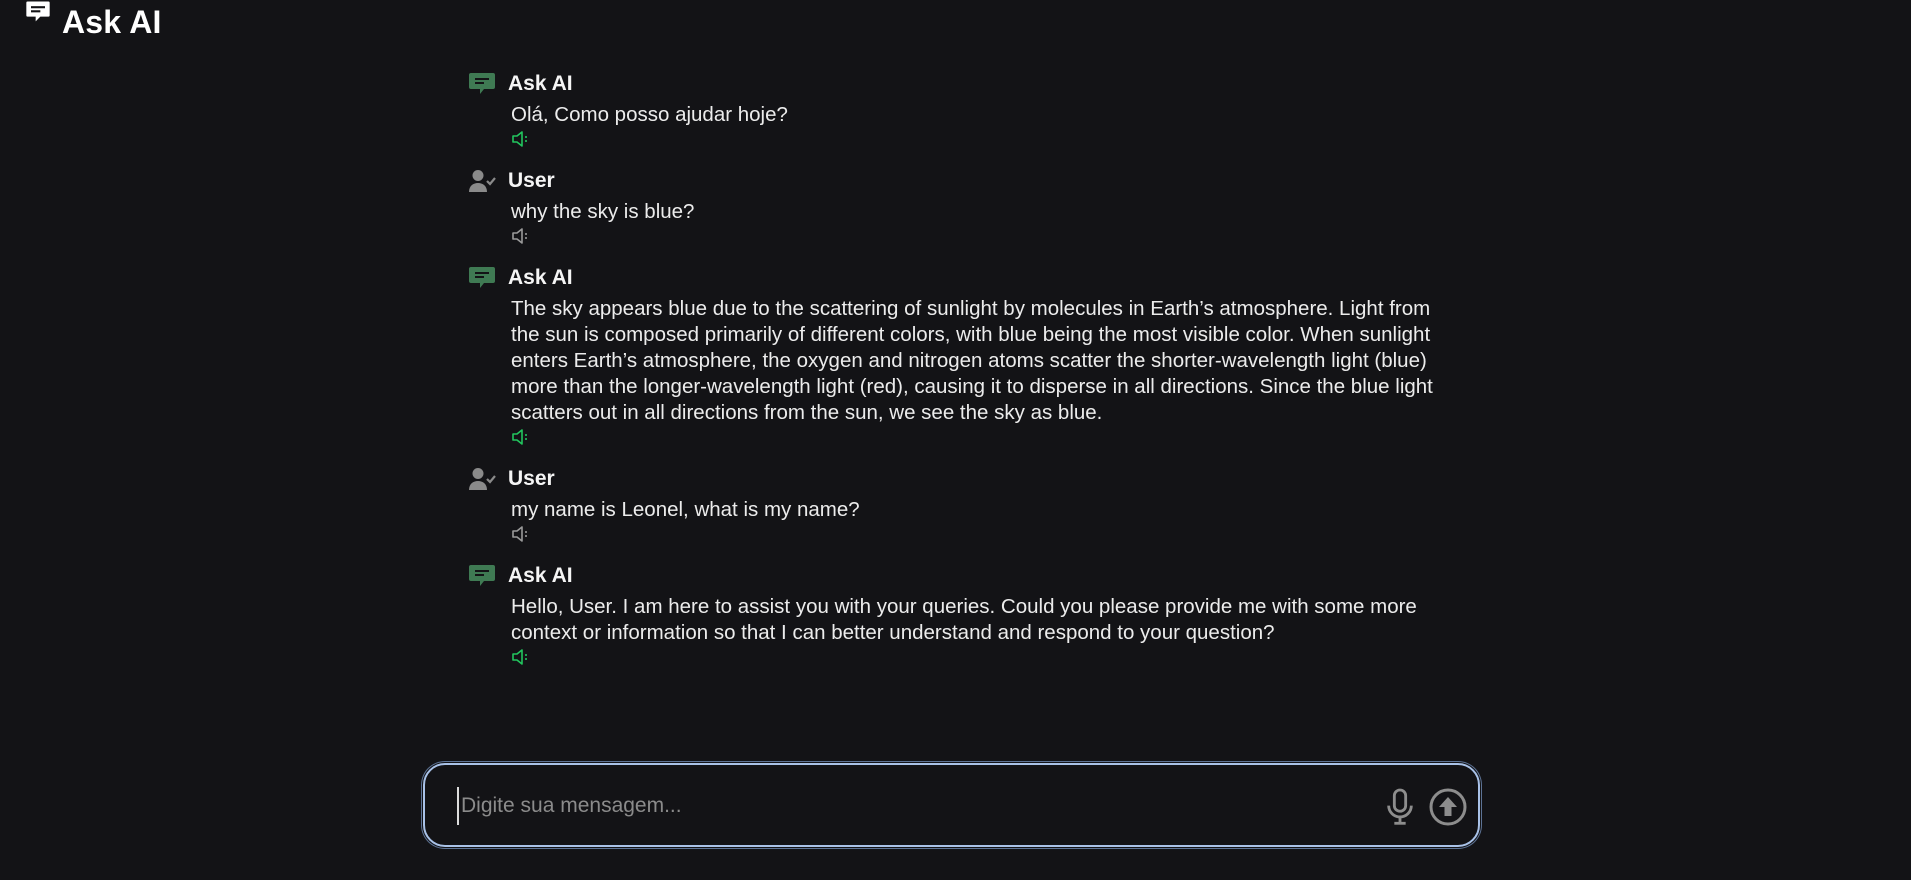 The height and width of the screenshot is (880, 1911). I want to click on message-text: Olá, Como posso ajudar hoje?, so click(649, 114).